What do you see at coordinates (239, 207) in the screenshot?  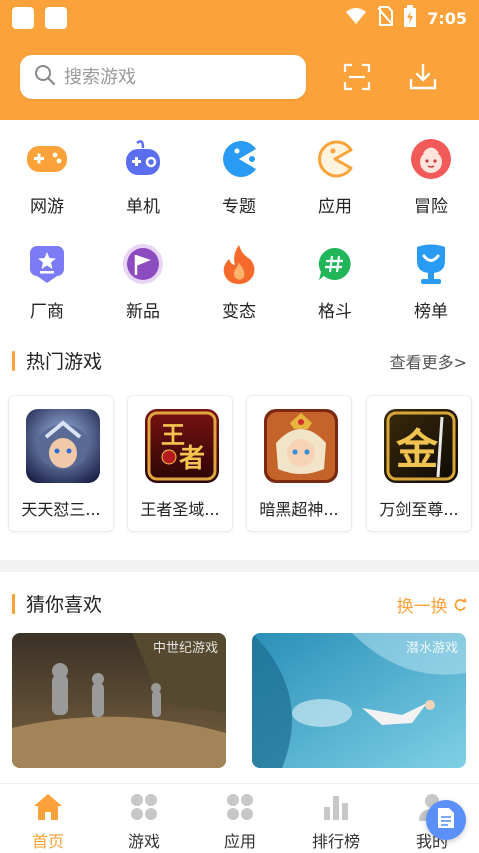 I see `category-label: 专题` at bounding box center [239, 207].